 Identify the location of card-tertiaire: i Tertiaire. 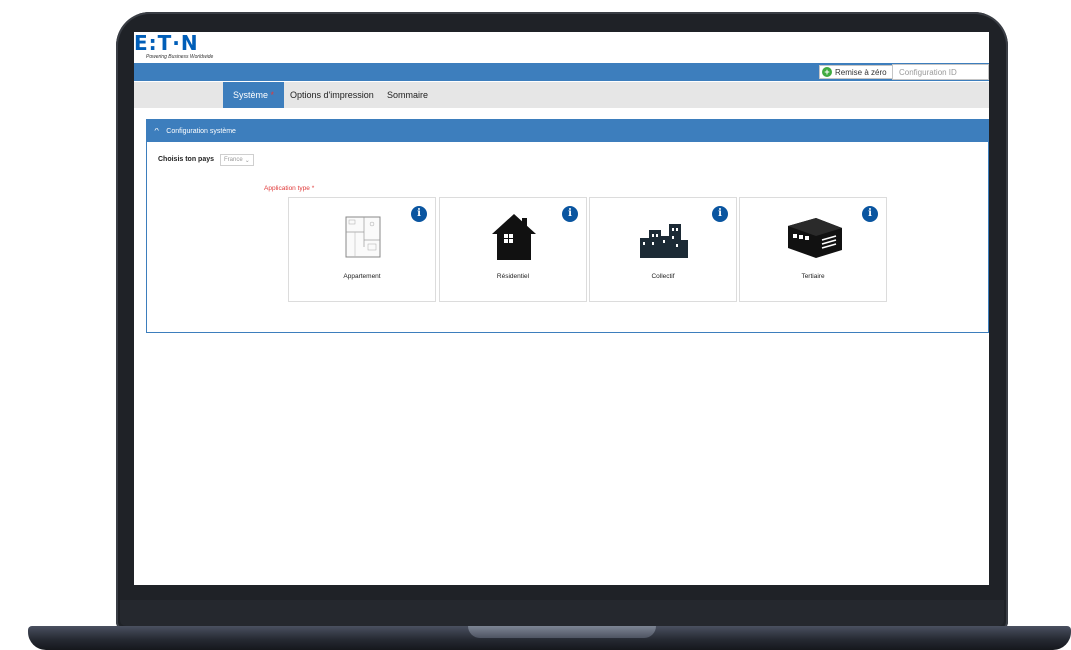
(813, 249).